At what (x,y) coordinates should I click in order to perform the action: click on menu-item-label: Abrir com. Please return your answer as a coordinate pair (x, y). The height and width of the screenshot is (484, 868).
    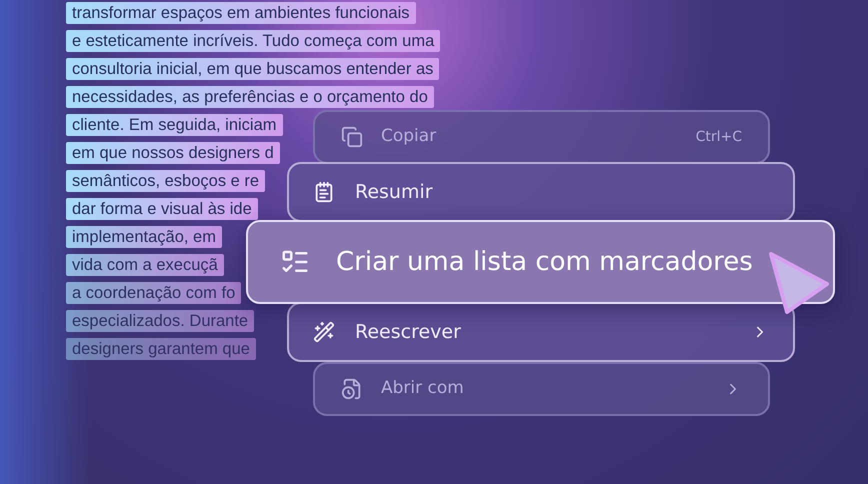
    Looking at the image, I should click on (422, 388).